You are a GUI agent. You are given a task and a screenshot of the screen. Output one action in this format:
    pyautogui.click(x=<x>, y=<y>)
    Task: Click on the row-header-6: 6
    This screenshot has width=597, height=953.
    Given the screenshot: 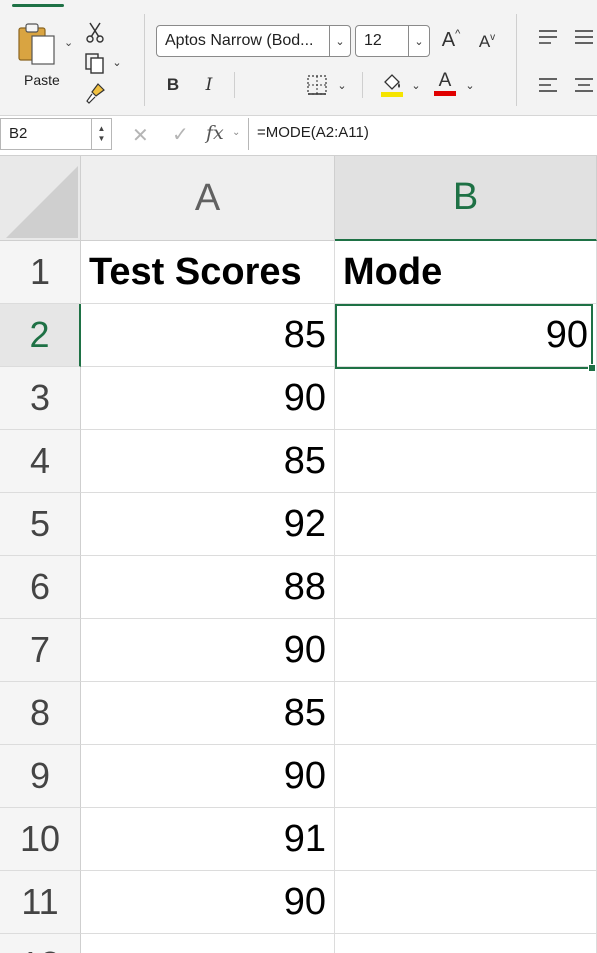 What is the action you would take?
    pyautogui.click(x=40, y=587)
    